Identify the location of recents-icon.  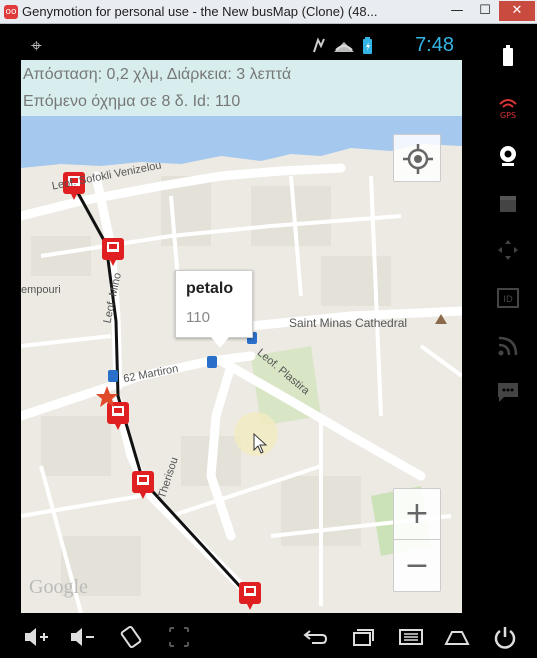
(363, 637).